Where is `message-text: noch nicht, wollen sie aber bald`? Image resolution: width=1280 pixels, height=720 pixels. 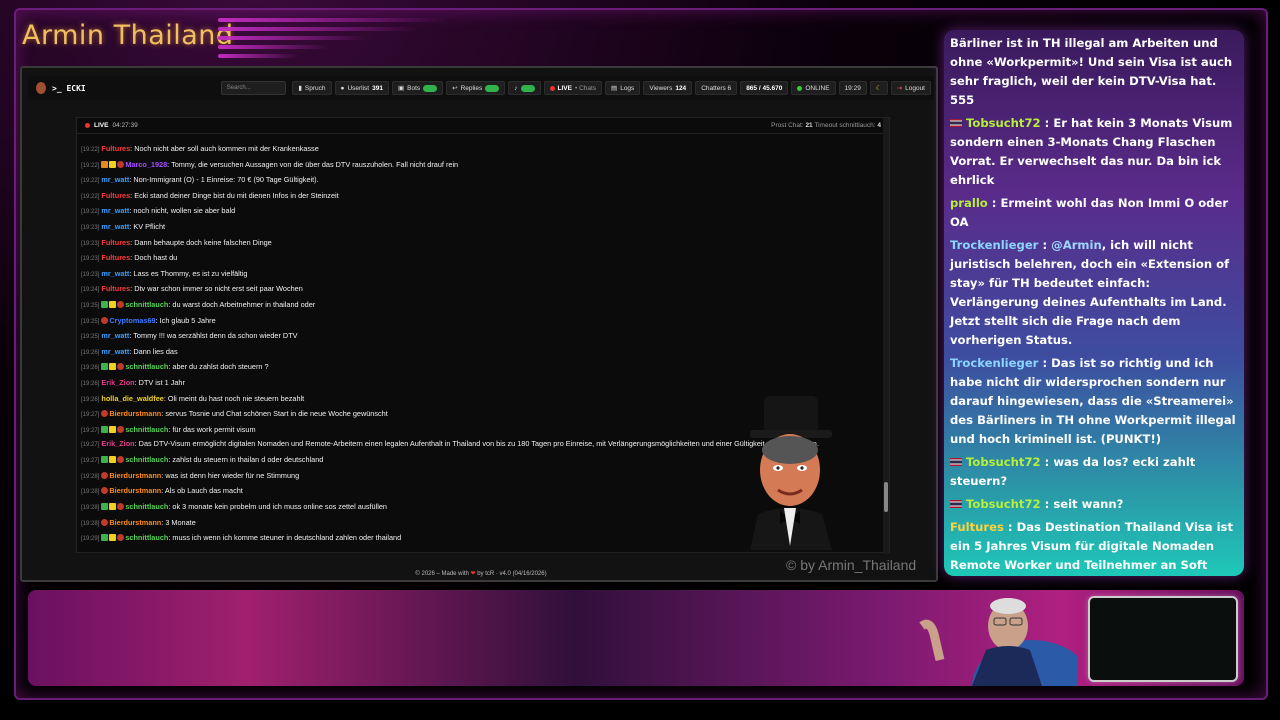 message-text: noch nicht, wollen sie aber bald is located at coordinates (184, 211).